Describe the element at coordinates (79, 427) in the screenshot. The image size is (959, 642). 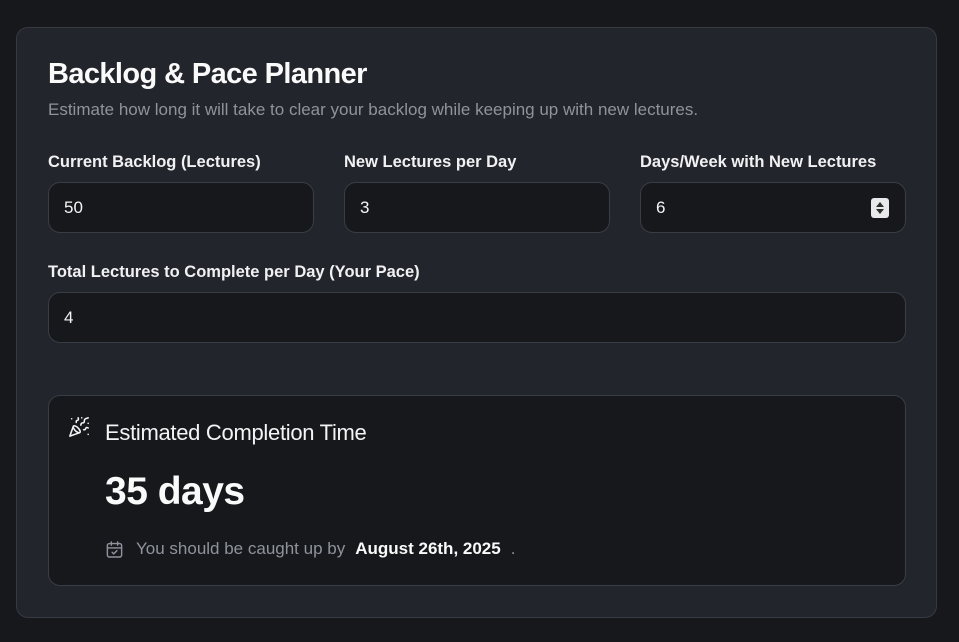
I see `party-popper-icon` at that location.